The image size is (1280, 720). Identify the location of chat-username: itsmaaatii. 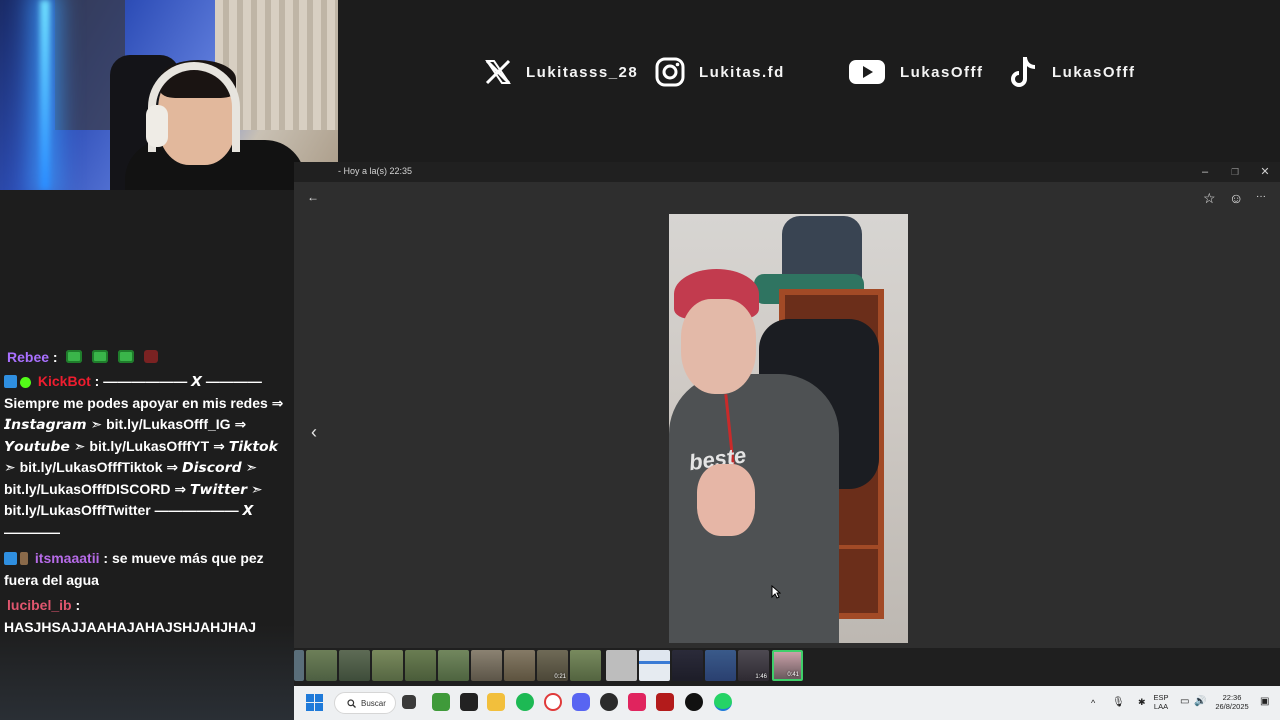
(67, 558).